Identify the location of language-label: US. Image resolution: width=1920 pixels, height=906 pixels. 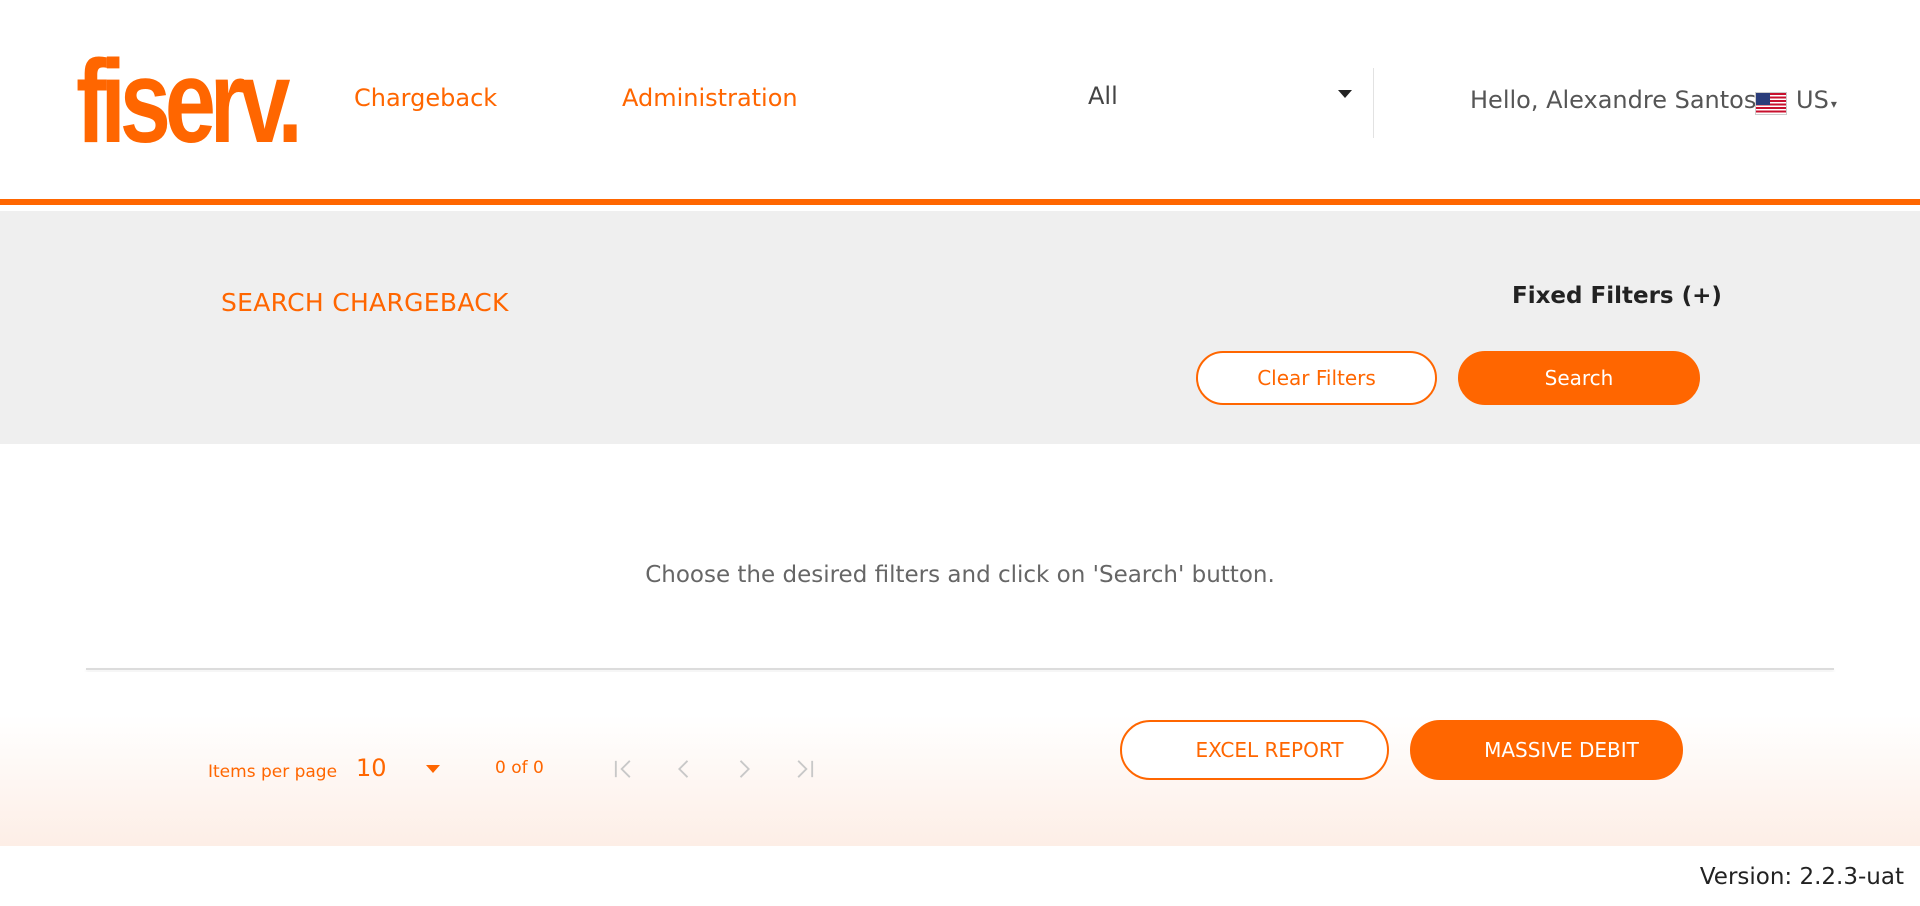
(1812, 100).